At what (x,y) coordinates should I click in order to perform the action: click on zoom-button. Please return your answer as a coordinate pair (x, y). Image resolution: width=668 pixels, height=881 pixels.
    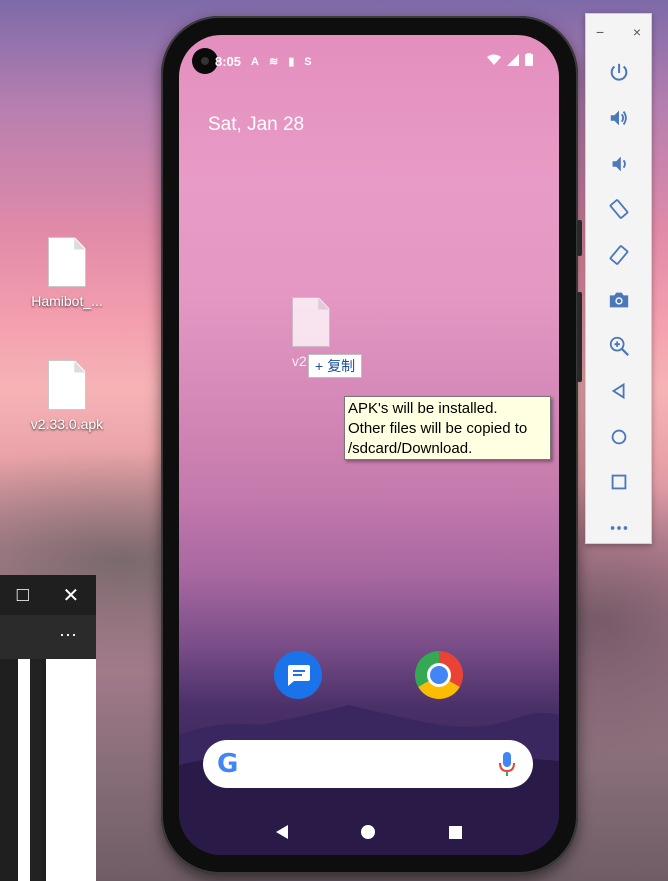
    Looking at the image, I should click on (618, 346).